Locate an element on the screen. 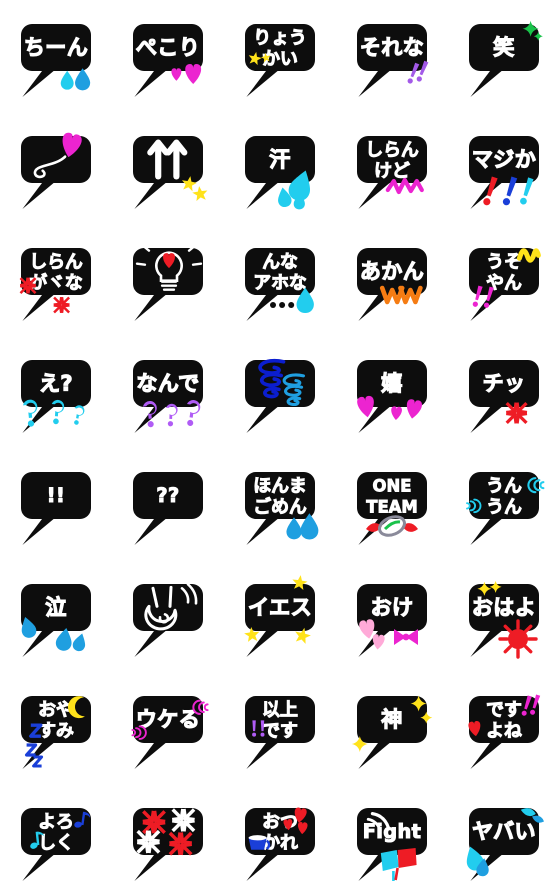  speech-bubble-10: マジか is located at coordinates (504, 172).